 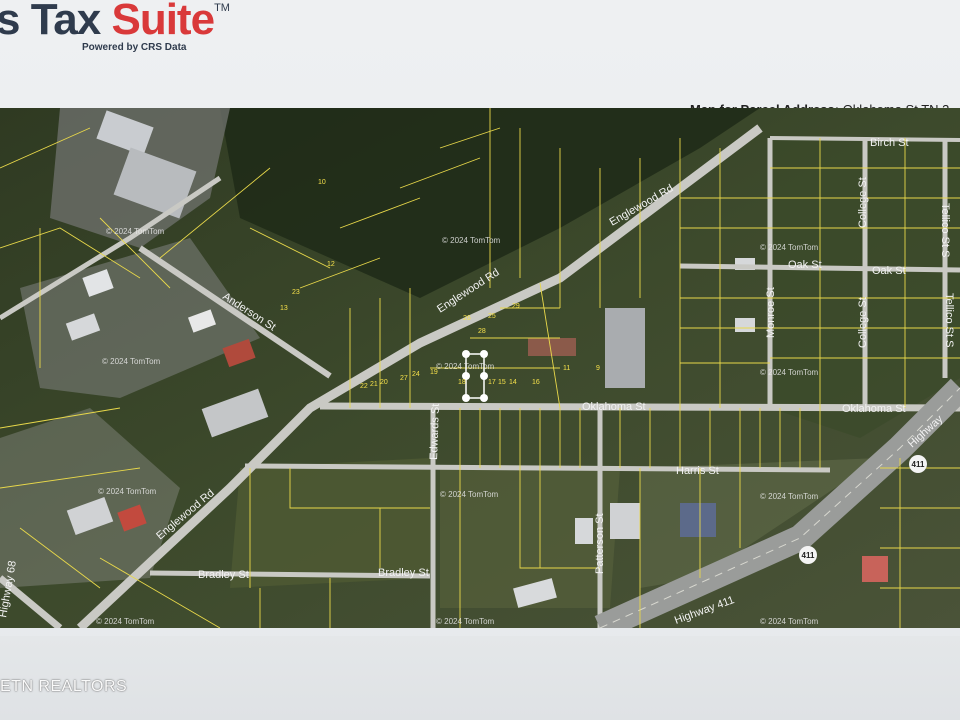 I want to click on parcel-number: 26, so click(x=467, y=318).